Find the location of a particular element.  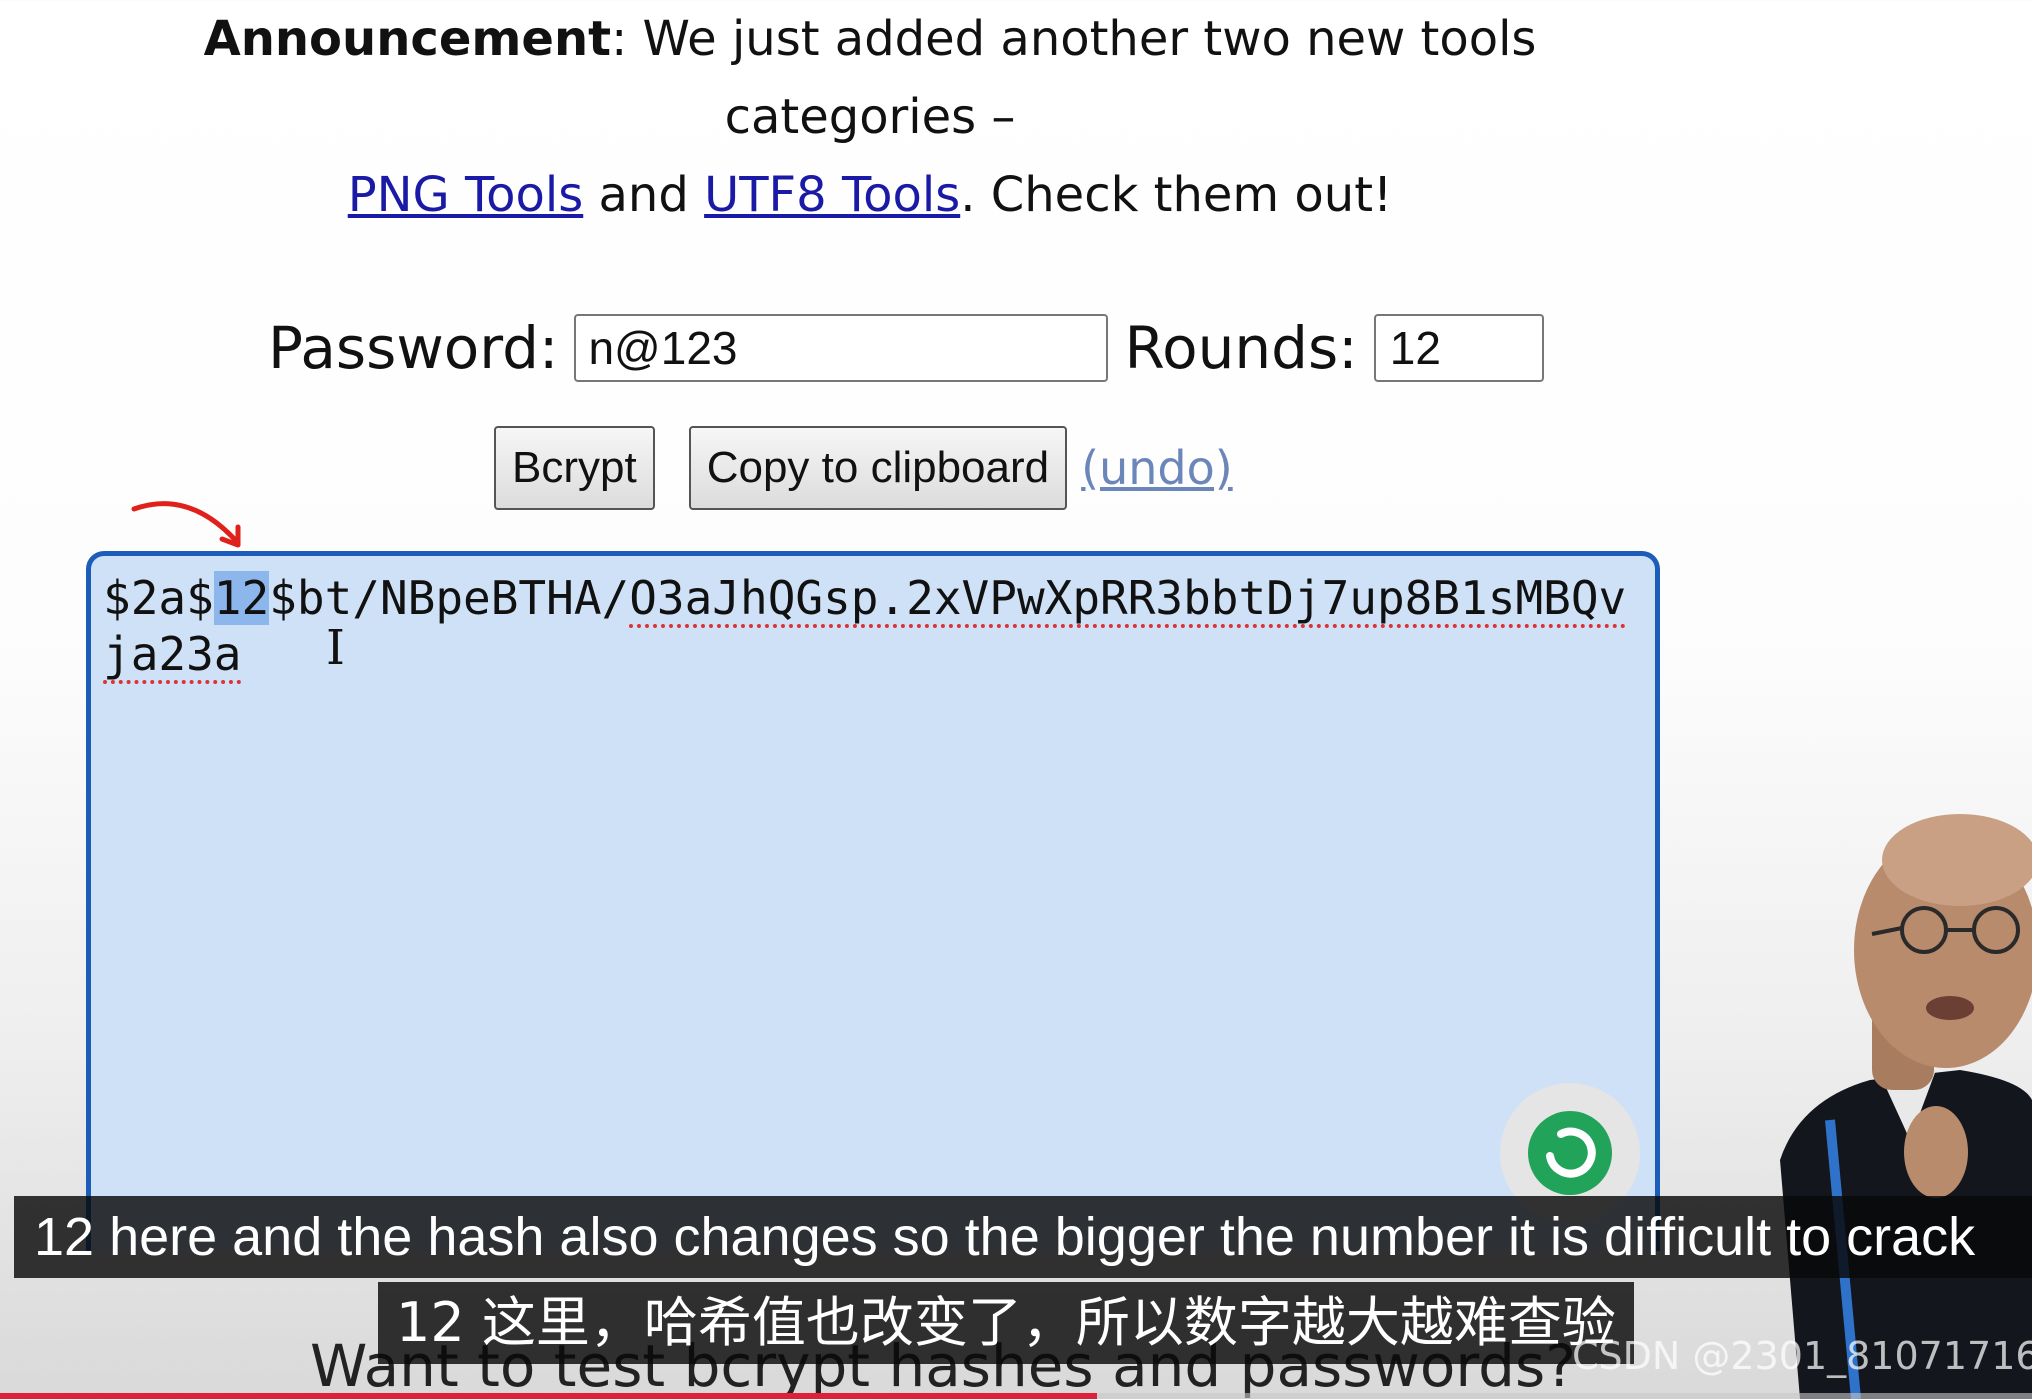

annotation-arrow is located at coordinates (186, 524).